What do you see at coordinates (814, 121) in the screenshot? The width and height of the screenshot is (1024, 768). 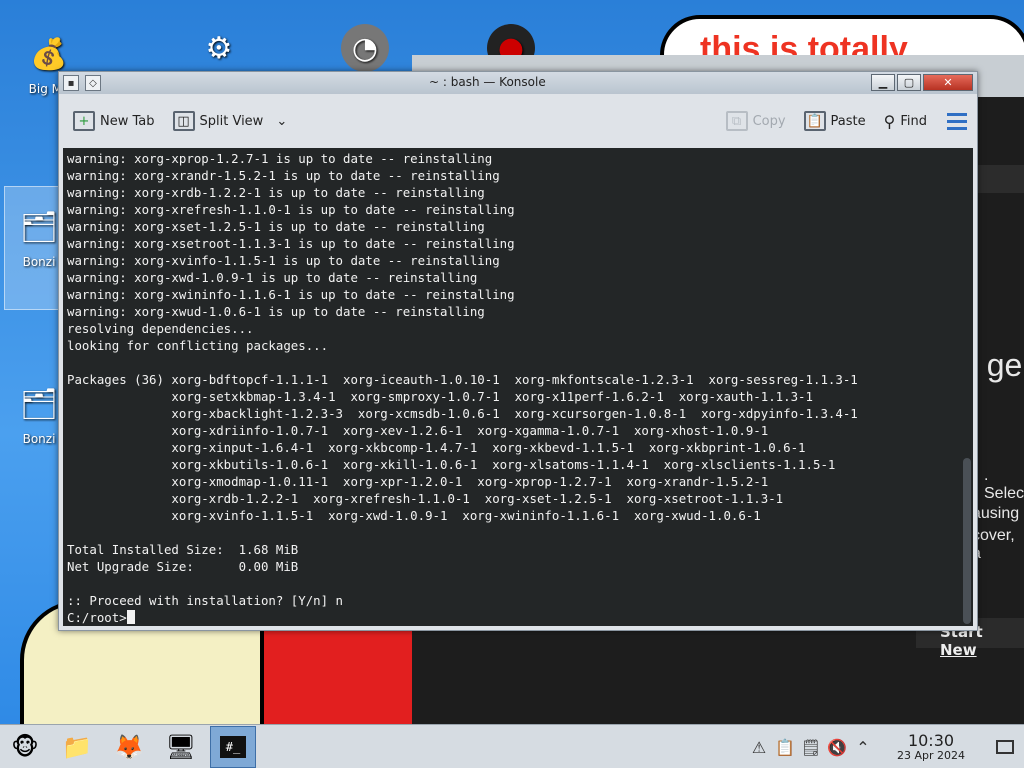 I see `paste-icon: 📋` at bounding box center [814, 121].